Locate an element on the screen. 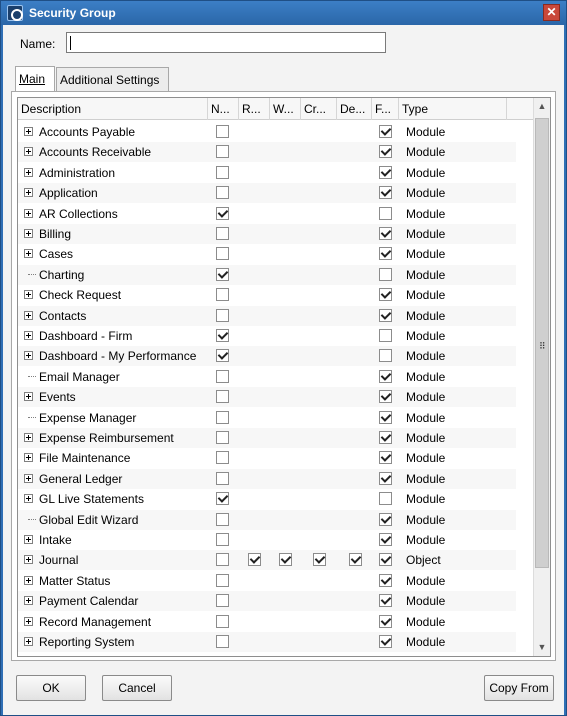 The width and height of the screenshot is (567, 716). table-row: Payment Calendar Module is located at coordinates (267, 601).